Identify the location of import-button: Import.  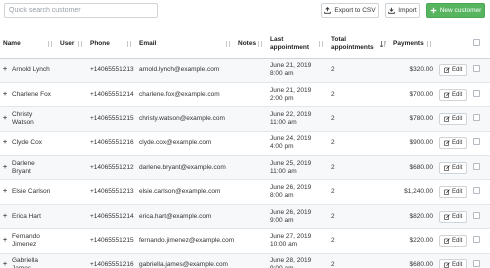
(402, 10).